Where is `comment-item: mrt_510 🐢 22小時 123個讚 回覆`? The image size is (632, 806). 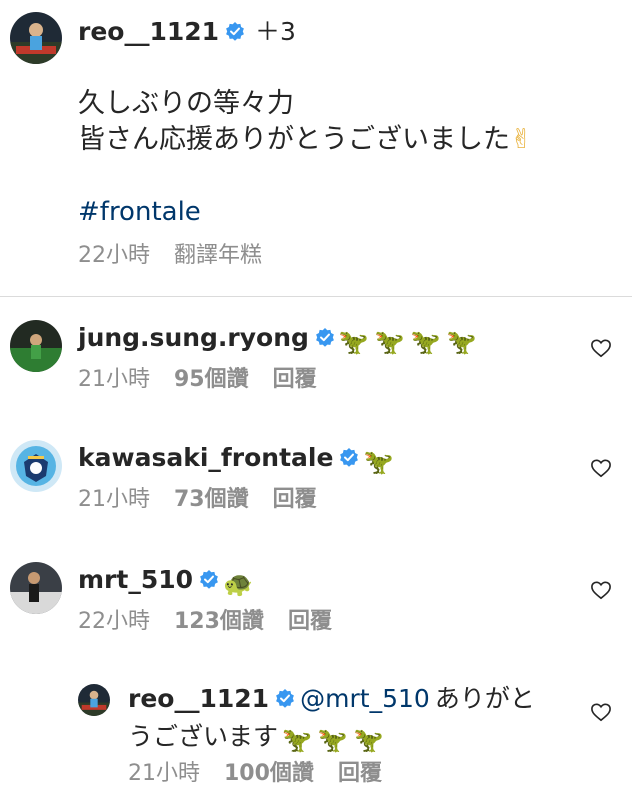 comment-item: mrt_510 🐢 22小時 123個讚 回覆 is located at coordinates (316, 600).